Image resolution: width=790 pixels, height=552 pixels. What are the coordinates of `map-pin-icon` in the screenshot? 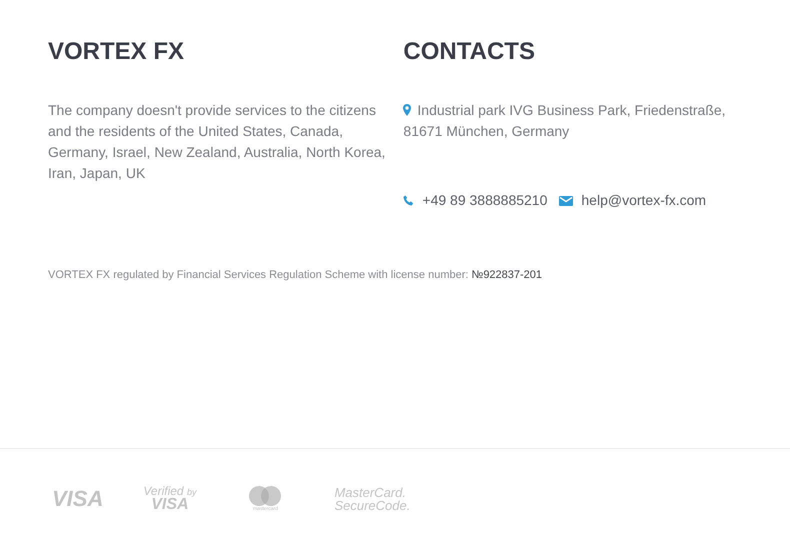 It's located at (407, 110).